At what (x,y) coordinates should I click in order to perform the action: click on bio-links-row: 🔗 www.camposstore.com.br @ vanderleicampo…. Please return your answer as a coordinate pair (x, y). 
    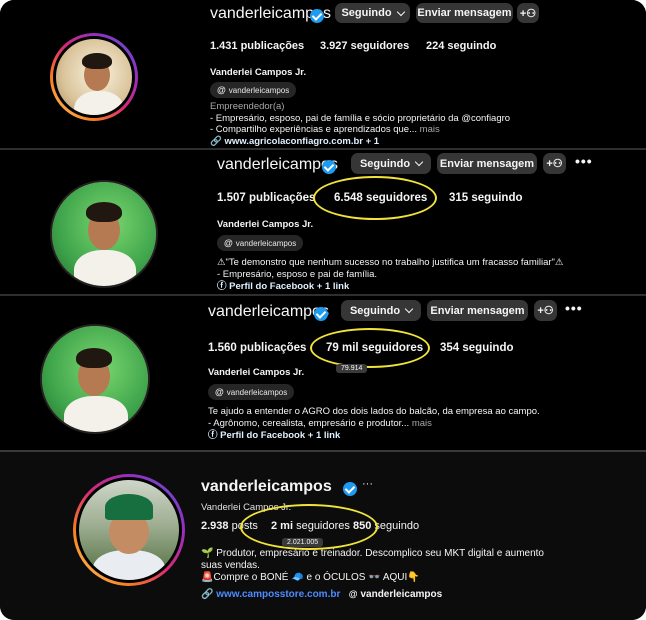
    Looking at the image, I should click on (321, 594).